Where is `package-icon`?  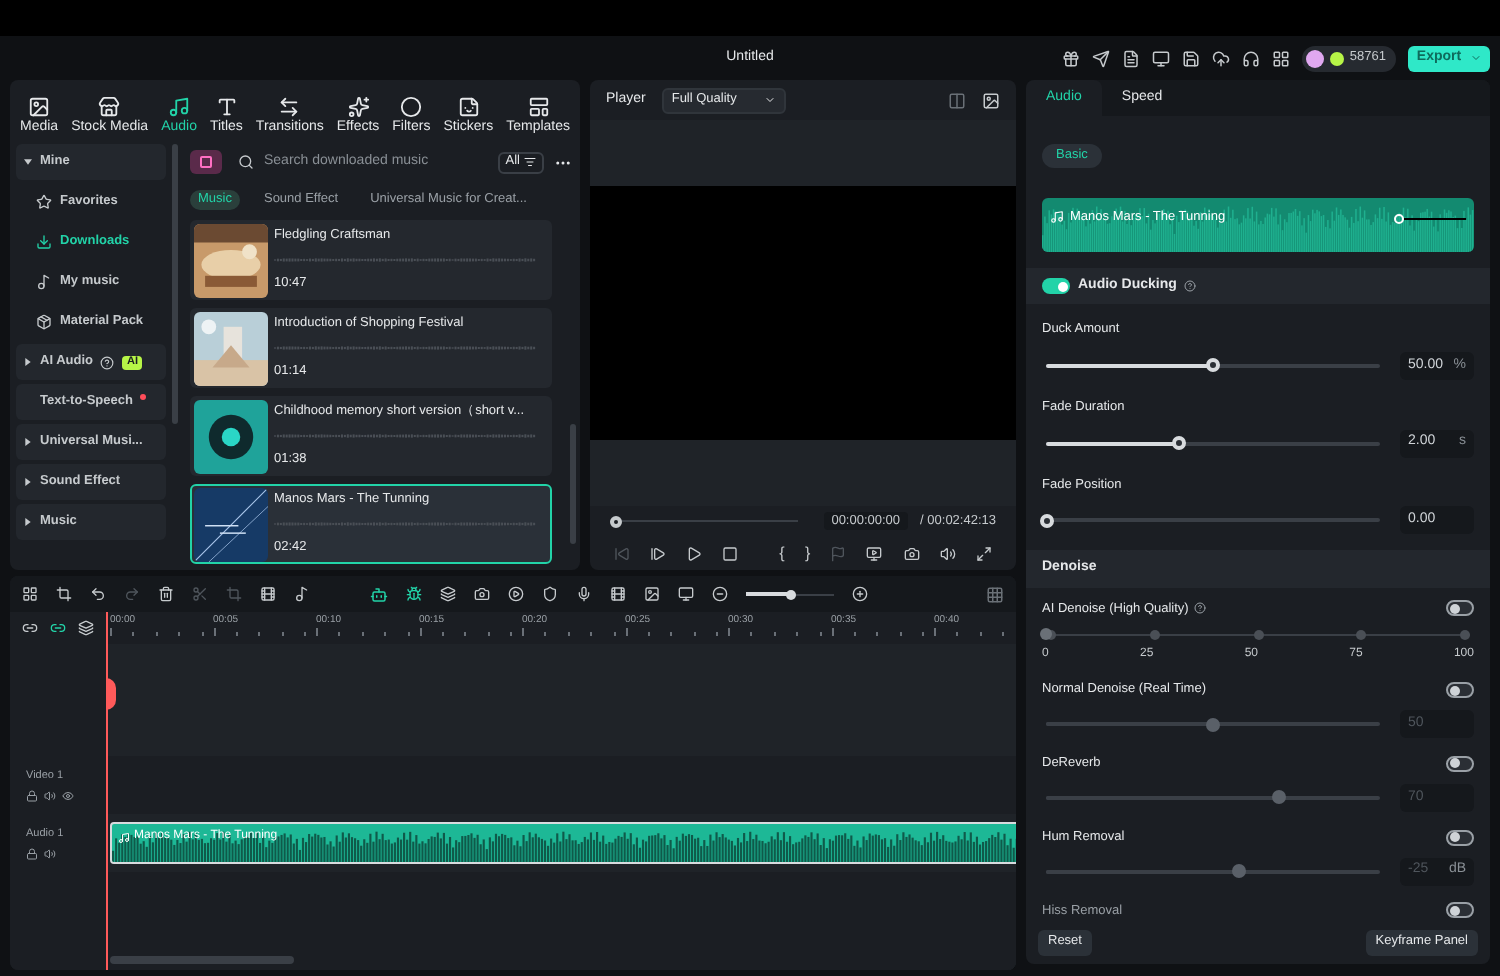
package-icon is located at coordinates (44, 322).